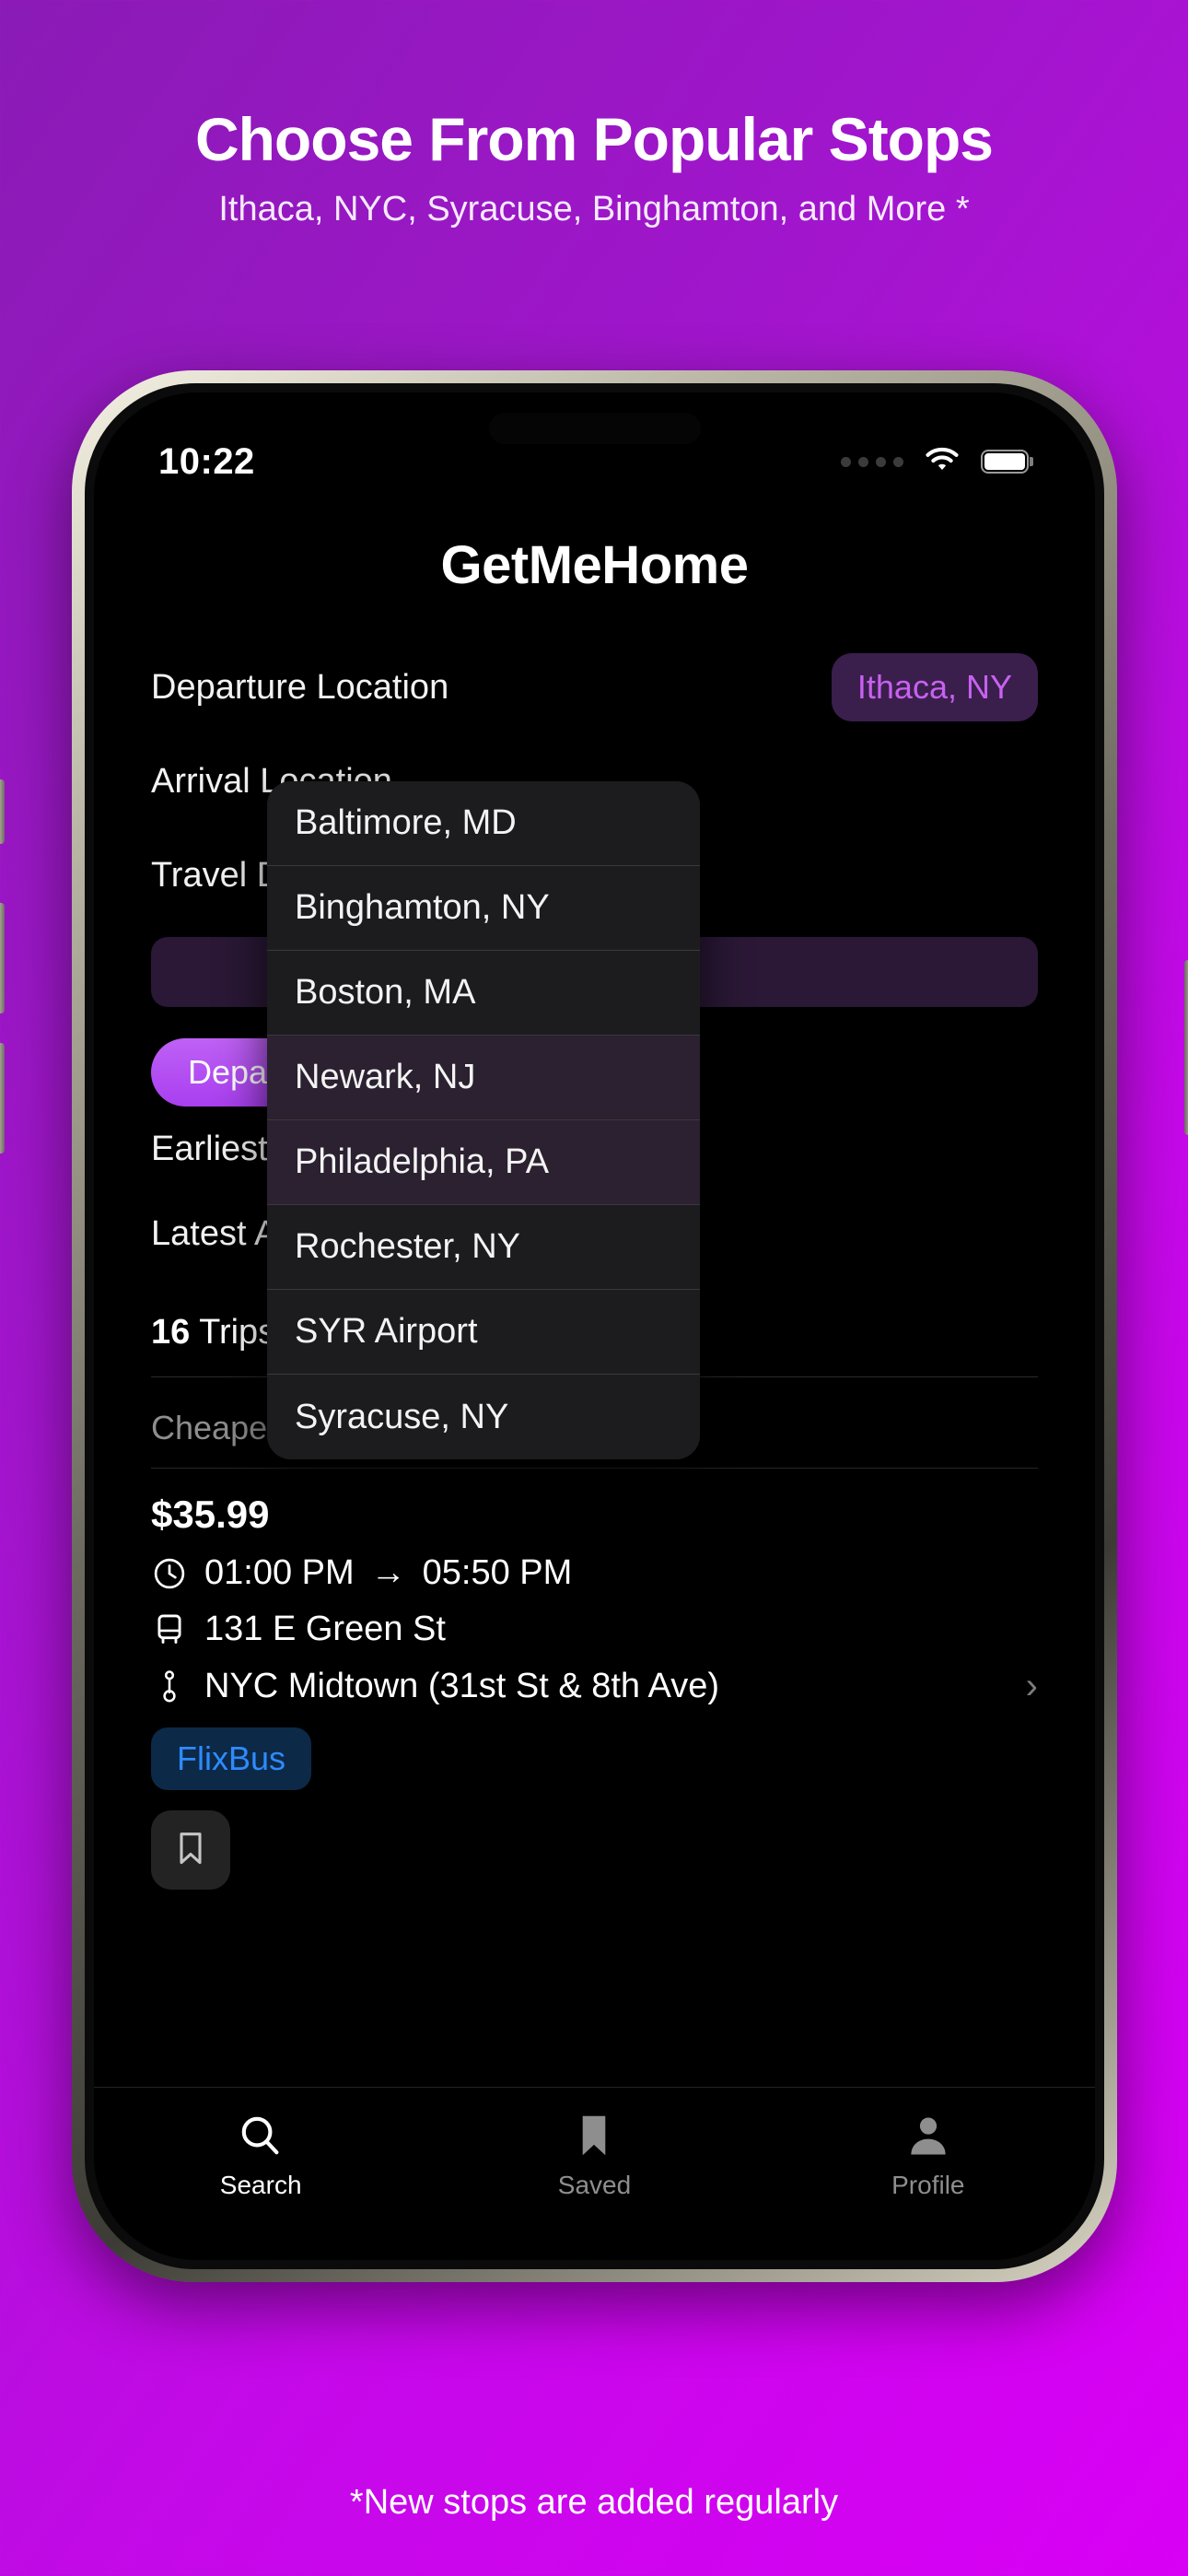 The height and width of the screenshot is (2576, 1188). What do you see at coordinates (388, 1572) in the screenshot?
I see `trip-arrow: →` at bounding box center [388, 1572].